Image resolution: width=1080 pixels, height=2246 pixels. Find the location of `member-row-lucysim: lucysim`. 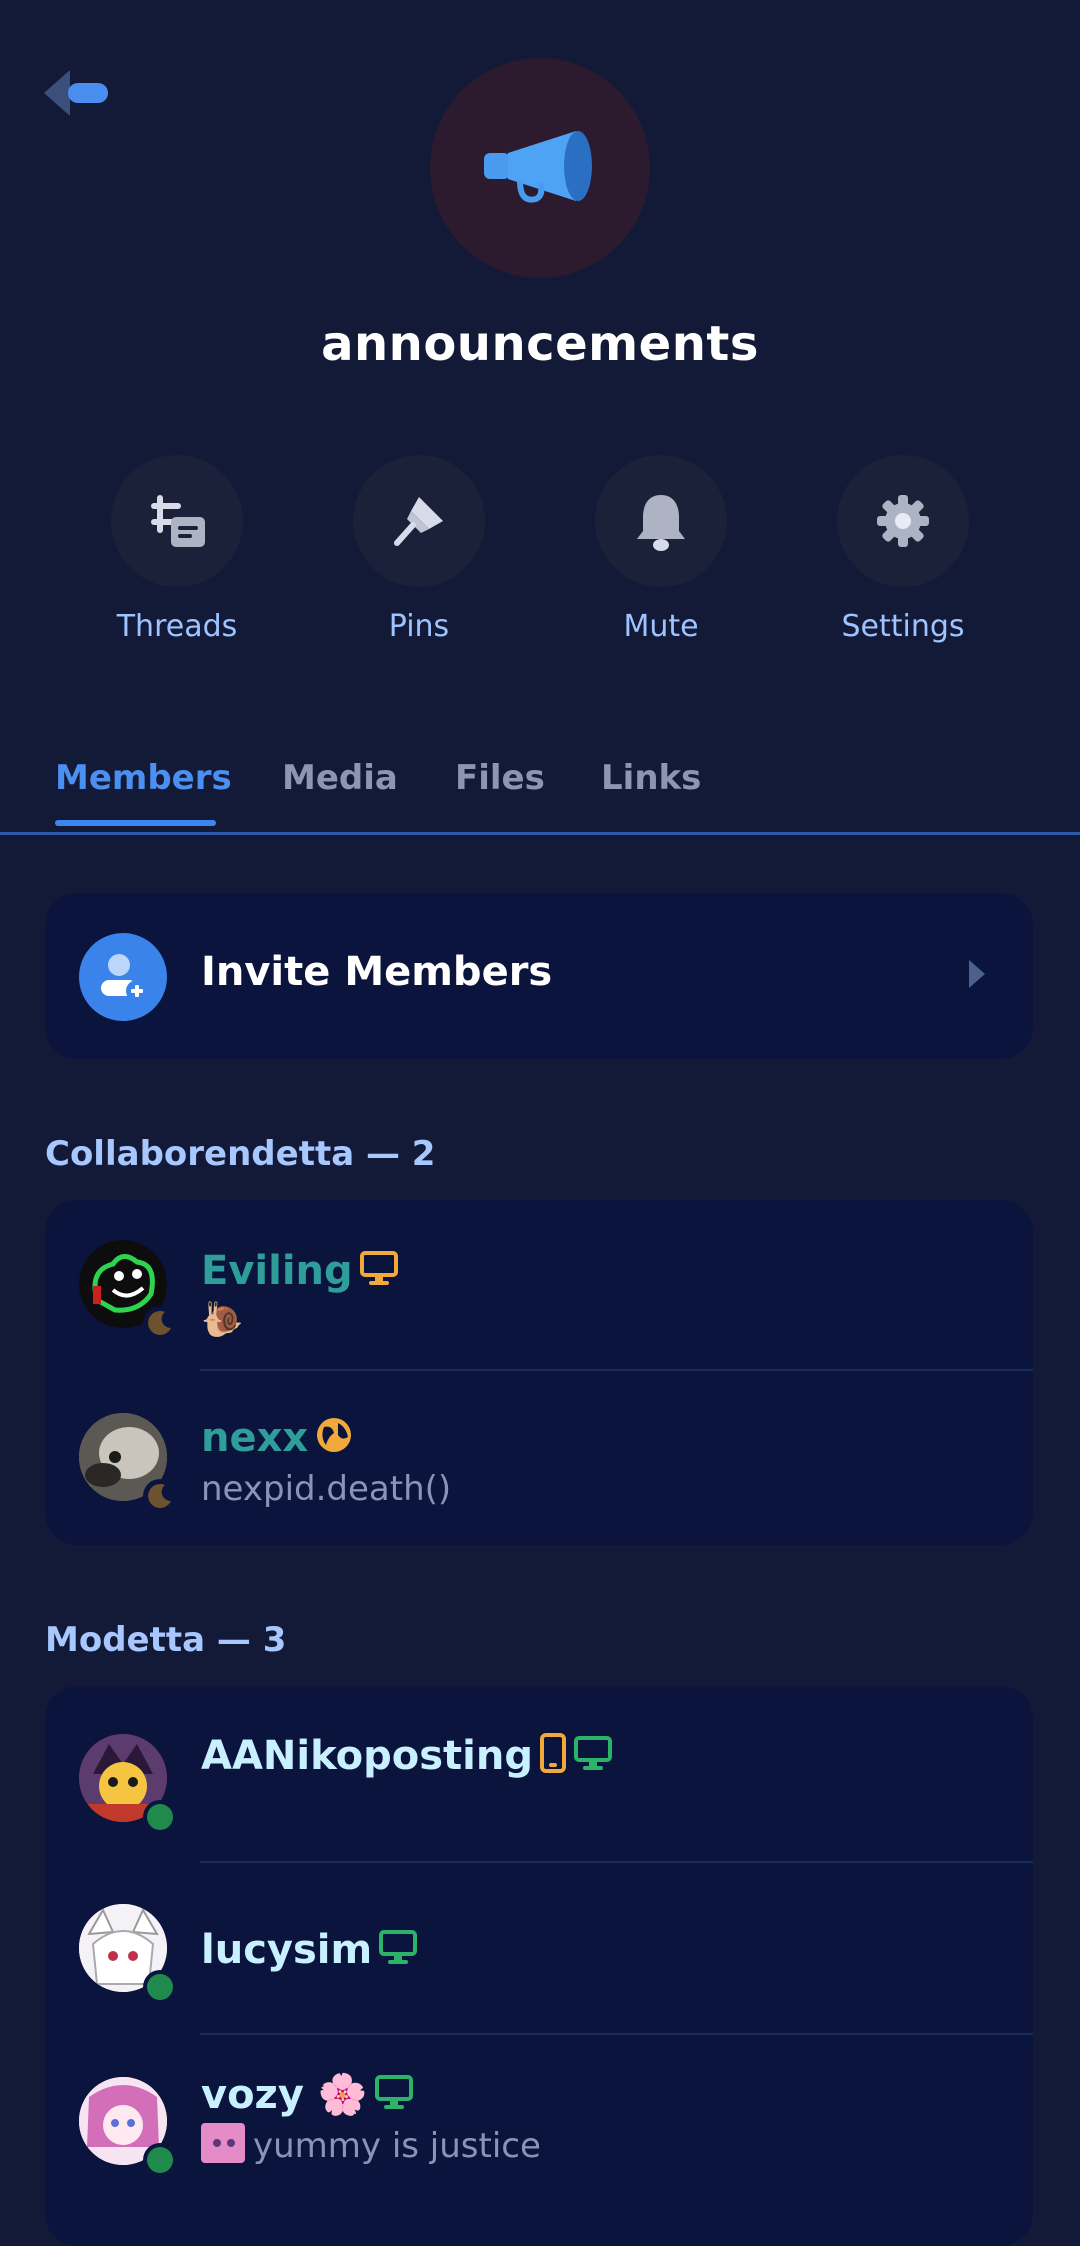

member-row-lucysim: lucysim is located at coordinates (539, 1949).